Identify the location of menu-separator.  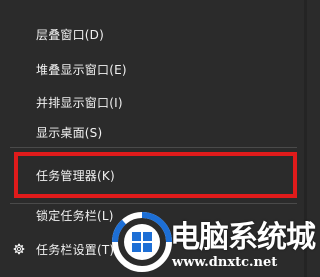
(153, 147).